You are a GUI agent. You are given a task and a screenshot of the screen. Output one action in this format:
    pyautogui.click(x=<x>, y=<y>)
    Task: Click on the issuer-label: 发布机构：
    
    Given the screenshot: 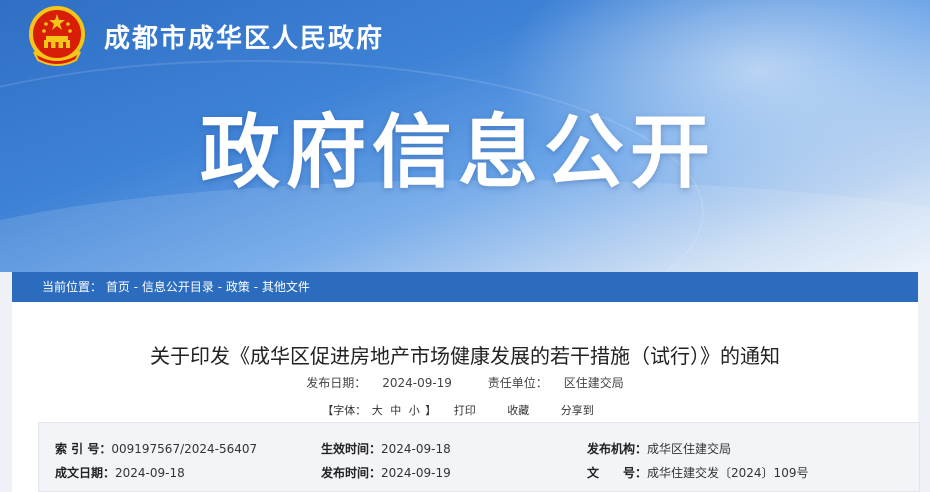 What is the action you would take?
    pyautogui.click(x=617, y=449)
    